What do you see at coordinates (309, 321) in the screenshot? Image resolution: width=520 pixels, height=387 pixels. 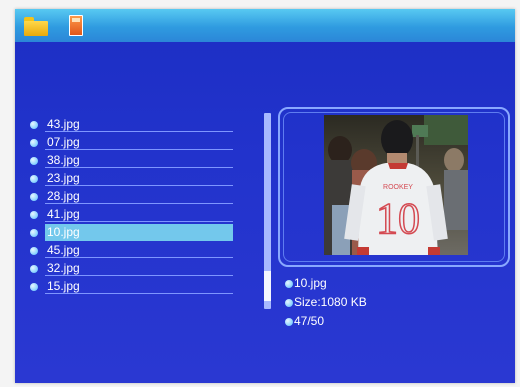 I see `info-position: 47/50` at bounding box center [309, 321].